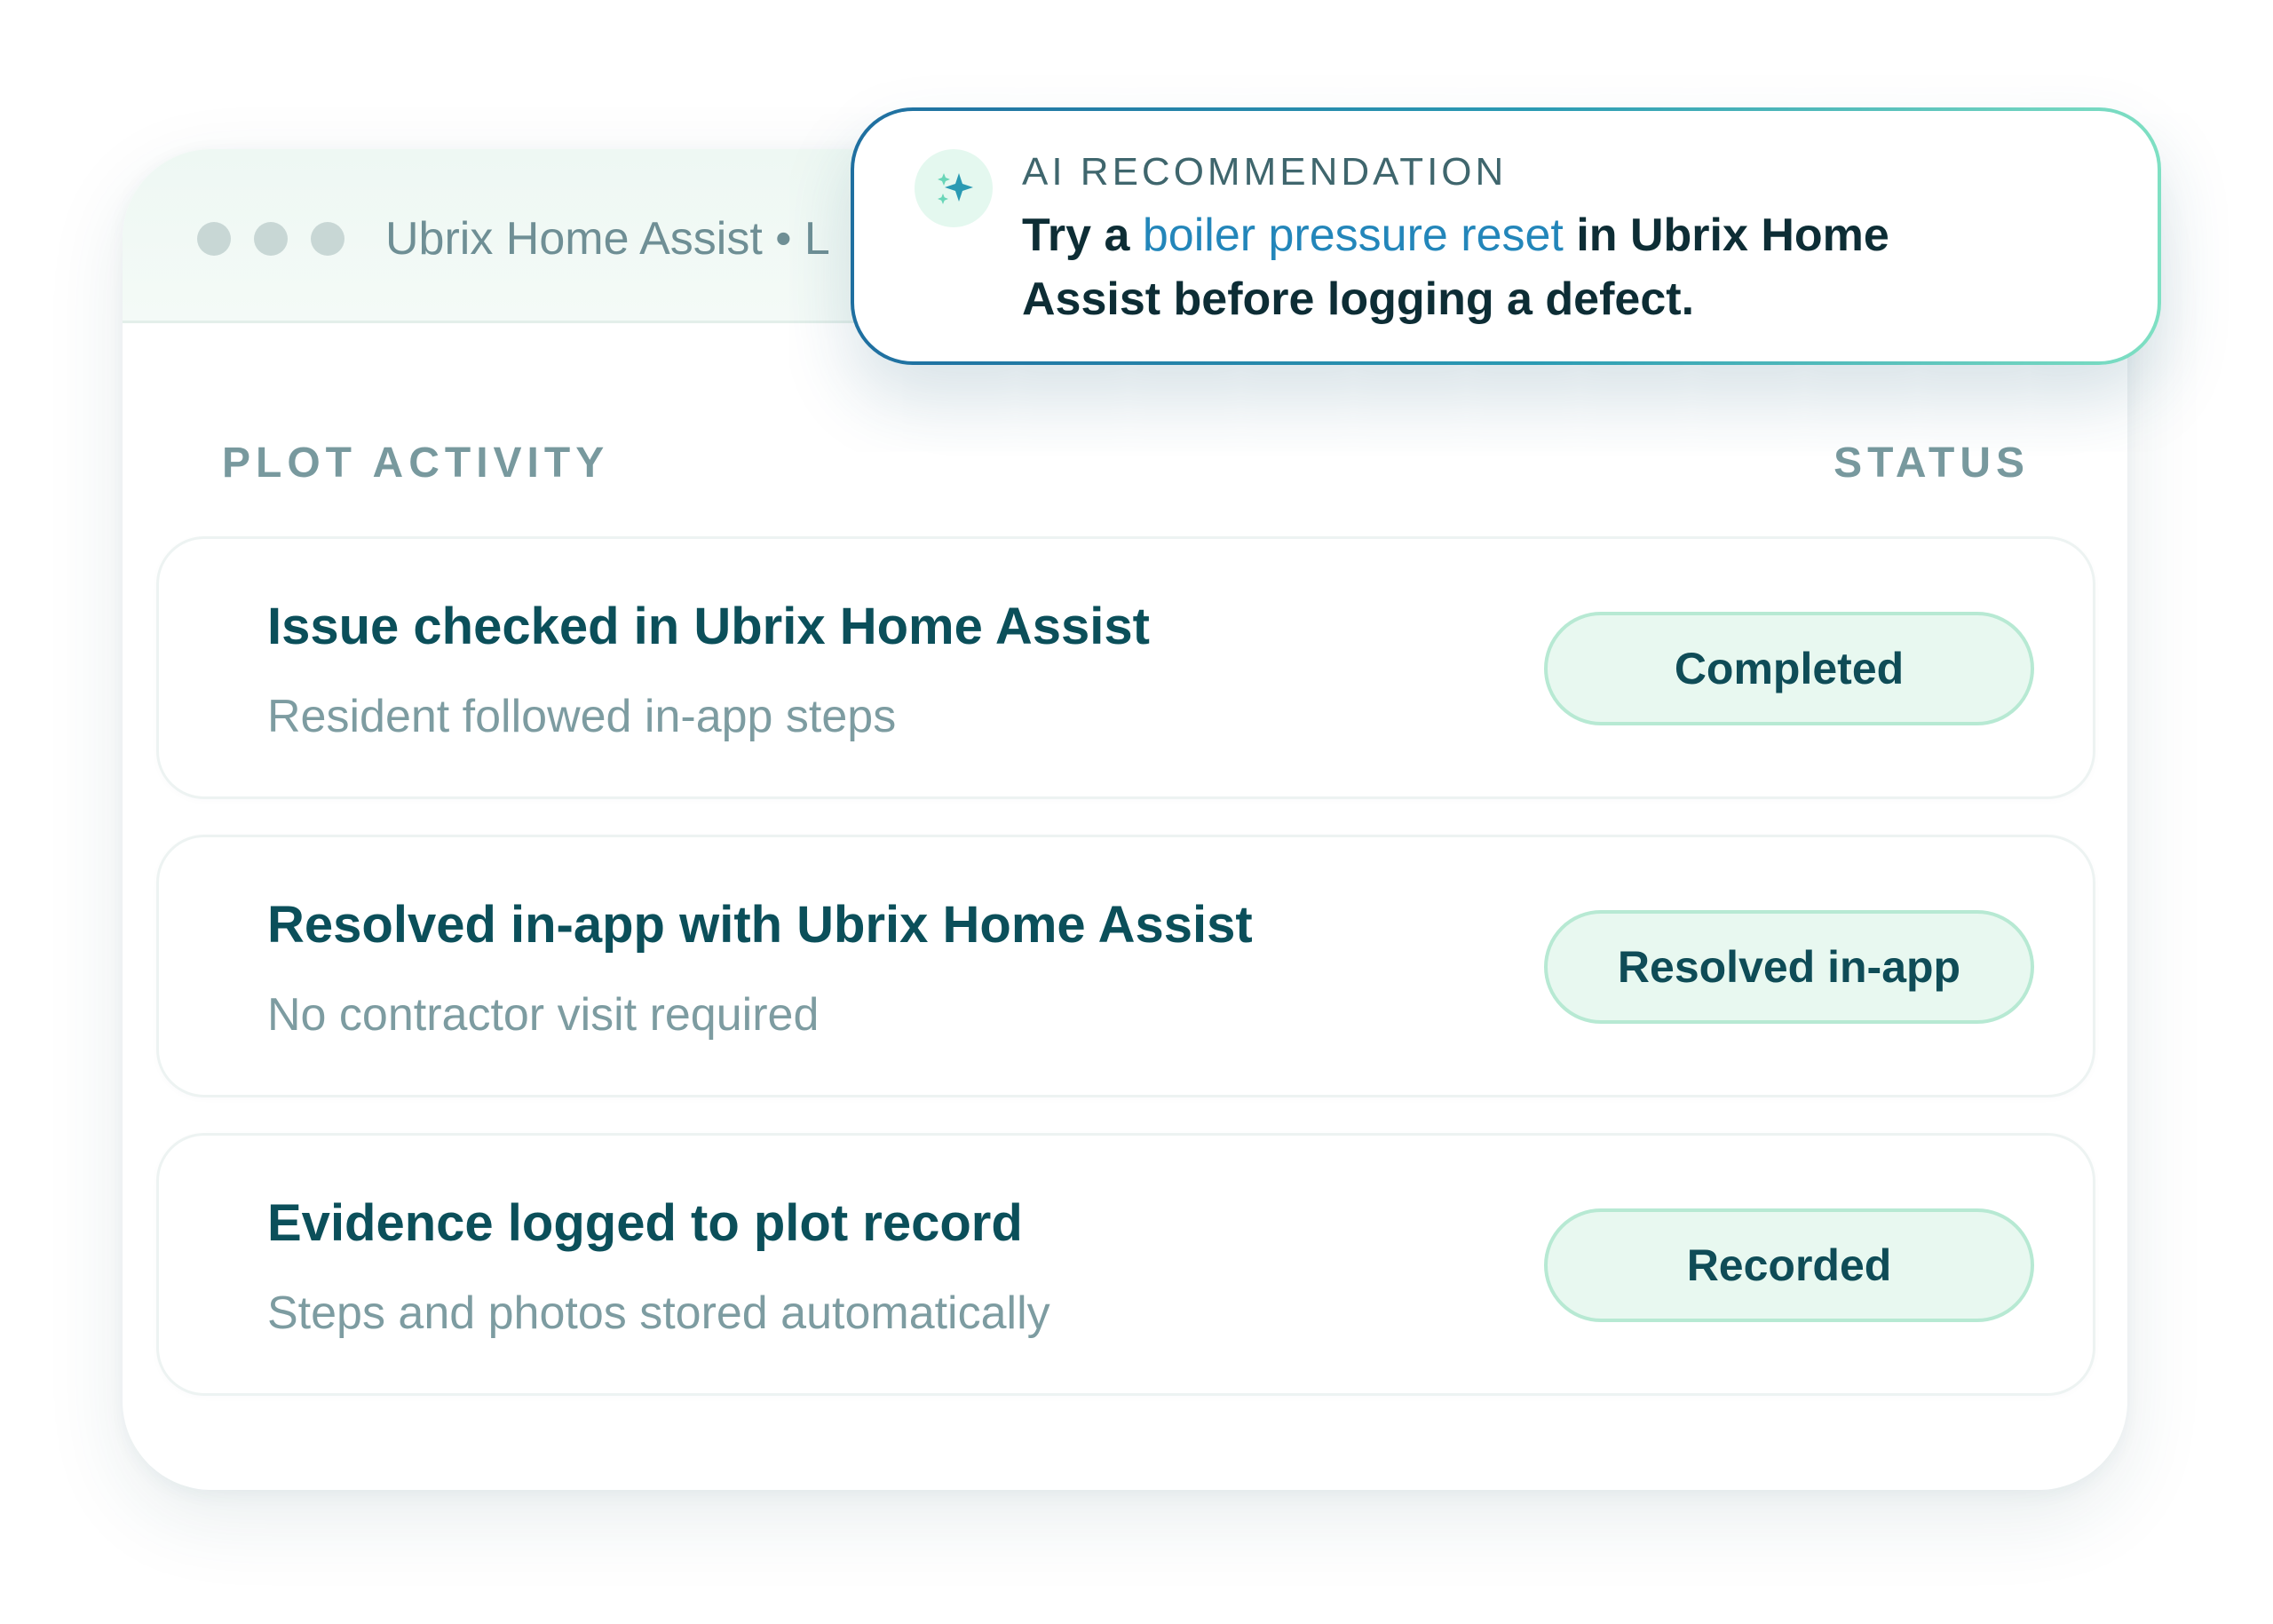 The image size is (2273, 1624). I want to click on status-badge-completed: Completed, so click(1789, 668).